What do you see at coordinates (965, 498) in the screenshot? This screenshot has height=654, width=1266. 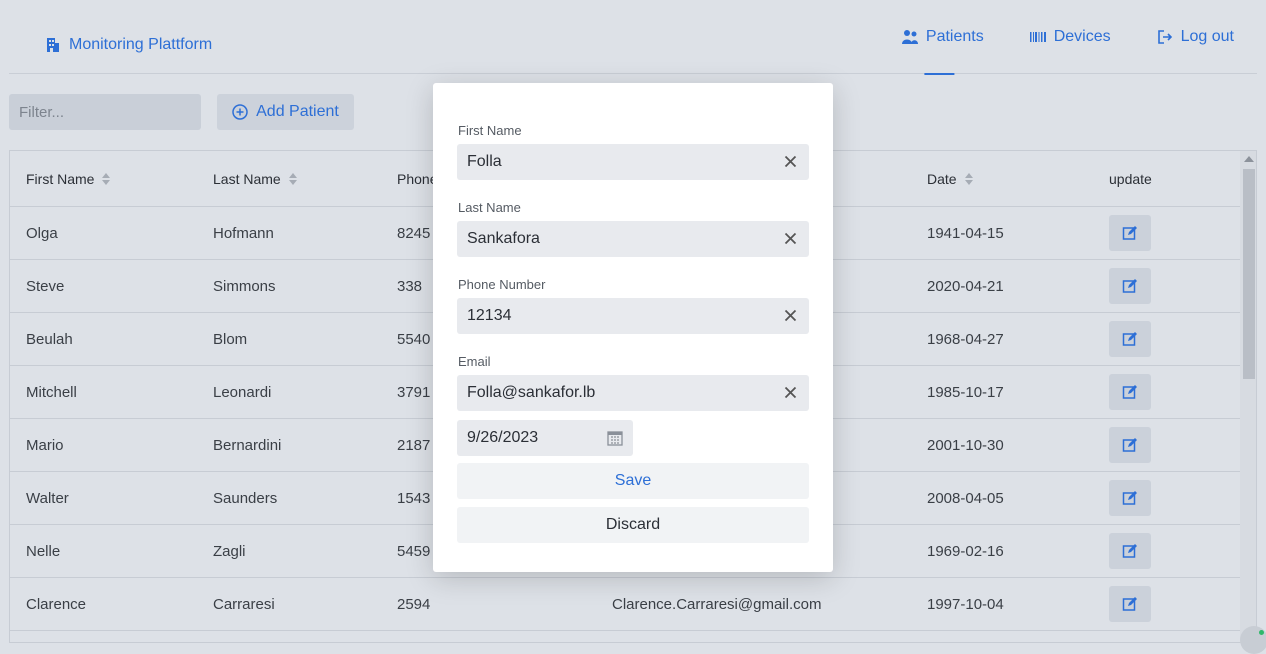 I see `date-cell: 2008-04-05` at bounding box center [965, 498].